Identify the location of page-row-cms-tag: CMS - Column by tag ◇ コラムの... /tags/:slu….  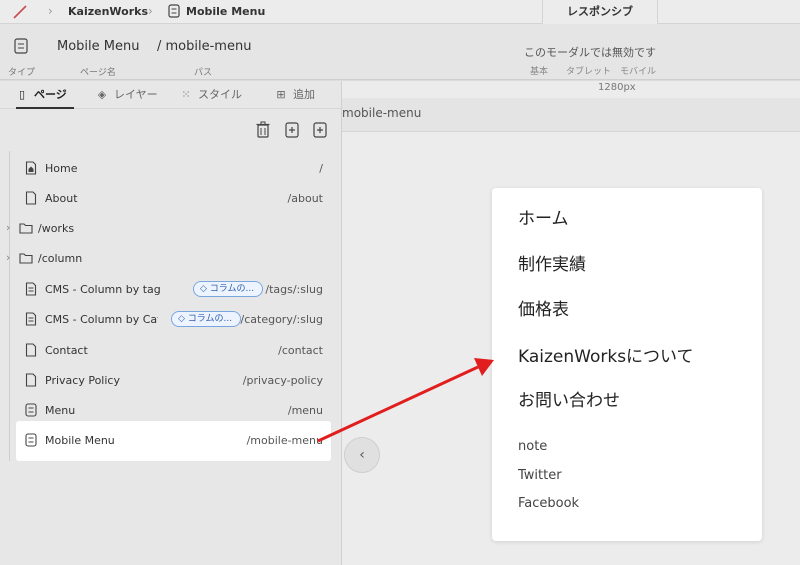
(171, 289).